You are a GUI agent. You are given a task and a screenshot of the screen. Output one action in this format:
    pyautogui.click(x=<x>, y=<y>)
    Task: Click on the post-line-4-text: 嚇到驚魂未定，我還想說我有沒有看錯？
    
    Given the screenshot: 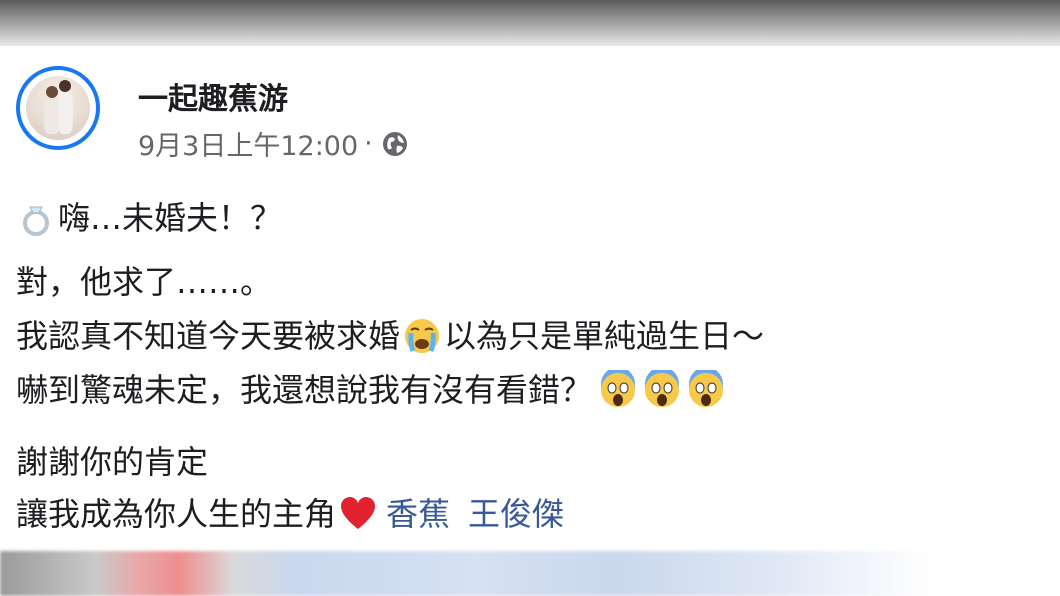 What is the action you would take?
    pyautogui.click(x=304, y=390)
    